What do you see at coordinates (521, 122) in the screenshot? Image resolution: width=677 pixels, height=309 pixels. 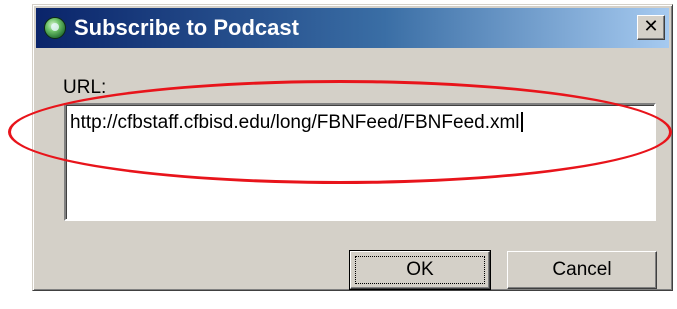 I see `text-caret` at bounding box center [521, 122].